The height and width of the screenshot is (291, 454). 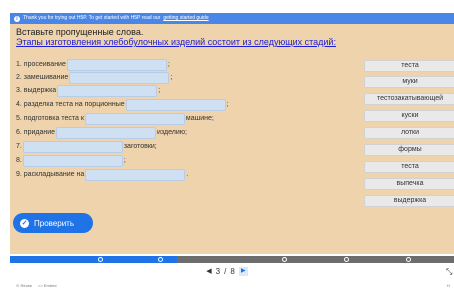 What do you see at coordinates (42, 77) in the screenshot?
I see `row-text-before: 2. замешивание` at bounding box center [42, 77].